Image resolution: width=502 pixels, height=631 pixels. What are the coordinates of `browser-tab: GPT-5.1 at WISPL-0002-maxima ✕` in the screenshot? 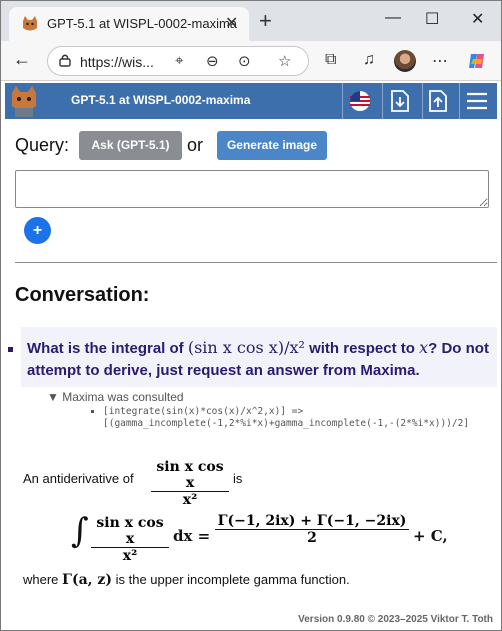 It's located at (129, 24).